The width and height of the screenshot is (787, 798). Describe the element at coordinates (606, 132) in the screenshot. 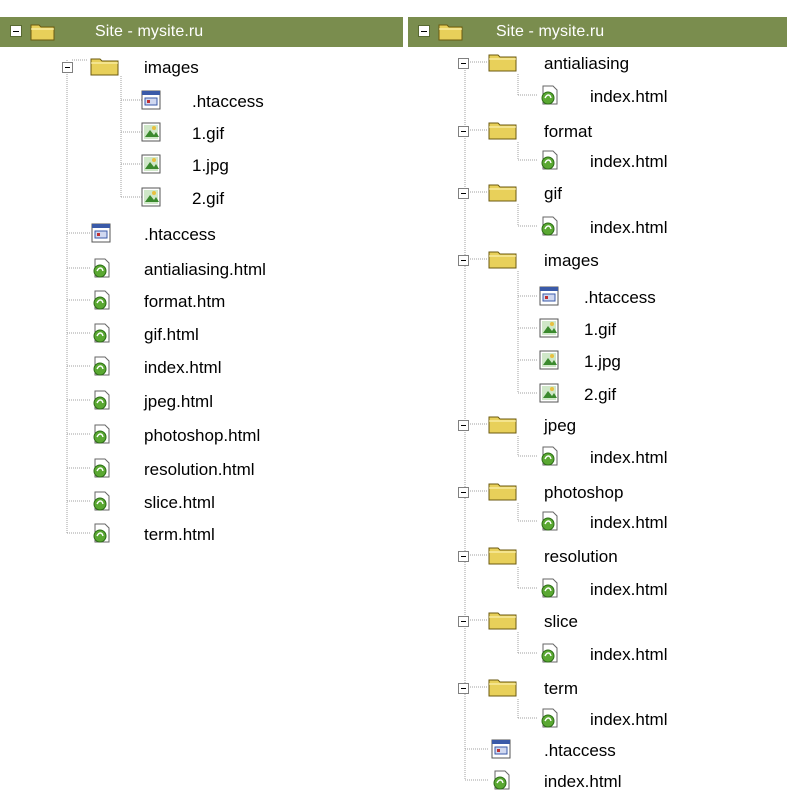

I see `folder-item-format: format` at that location.